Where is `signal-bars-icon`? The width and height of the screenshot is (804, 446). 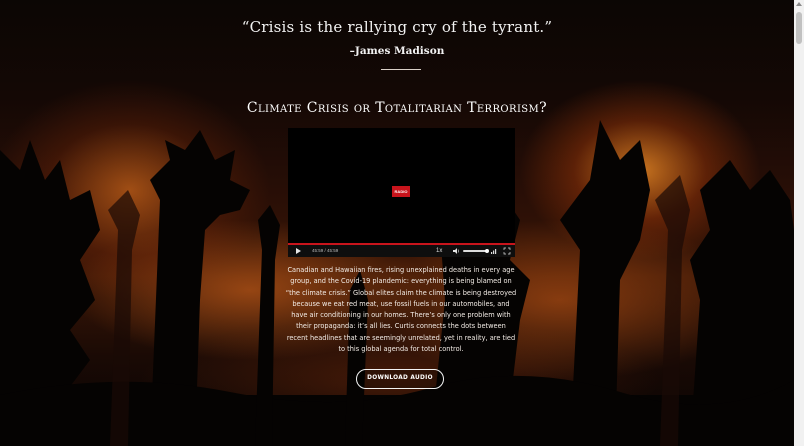
signal-bars-icon is located at coordinates (494, 251).